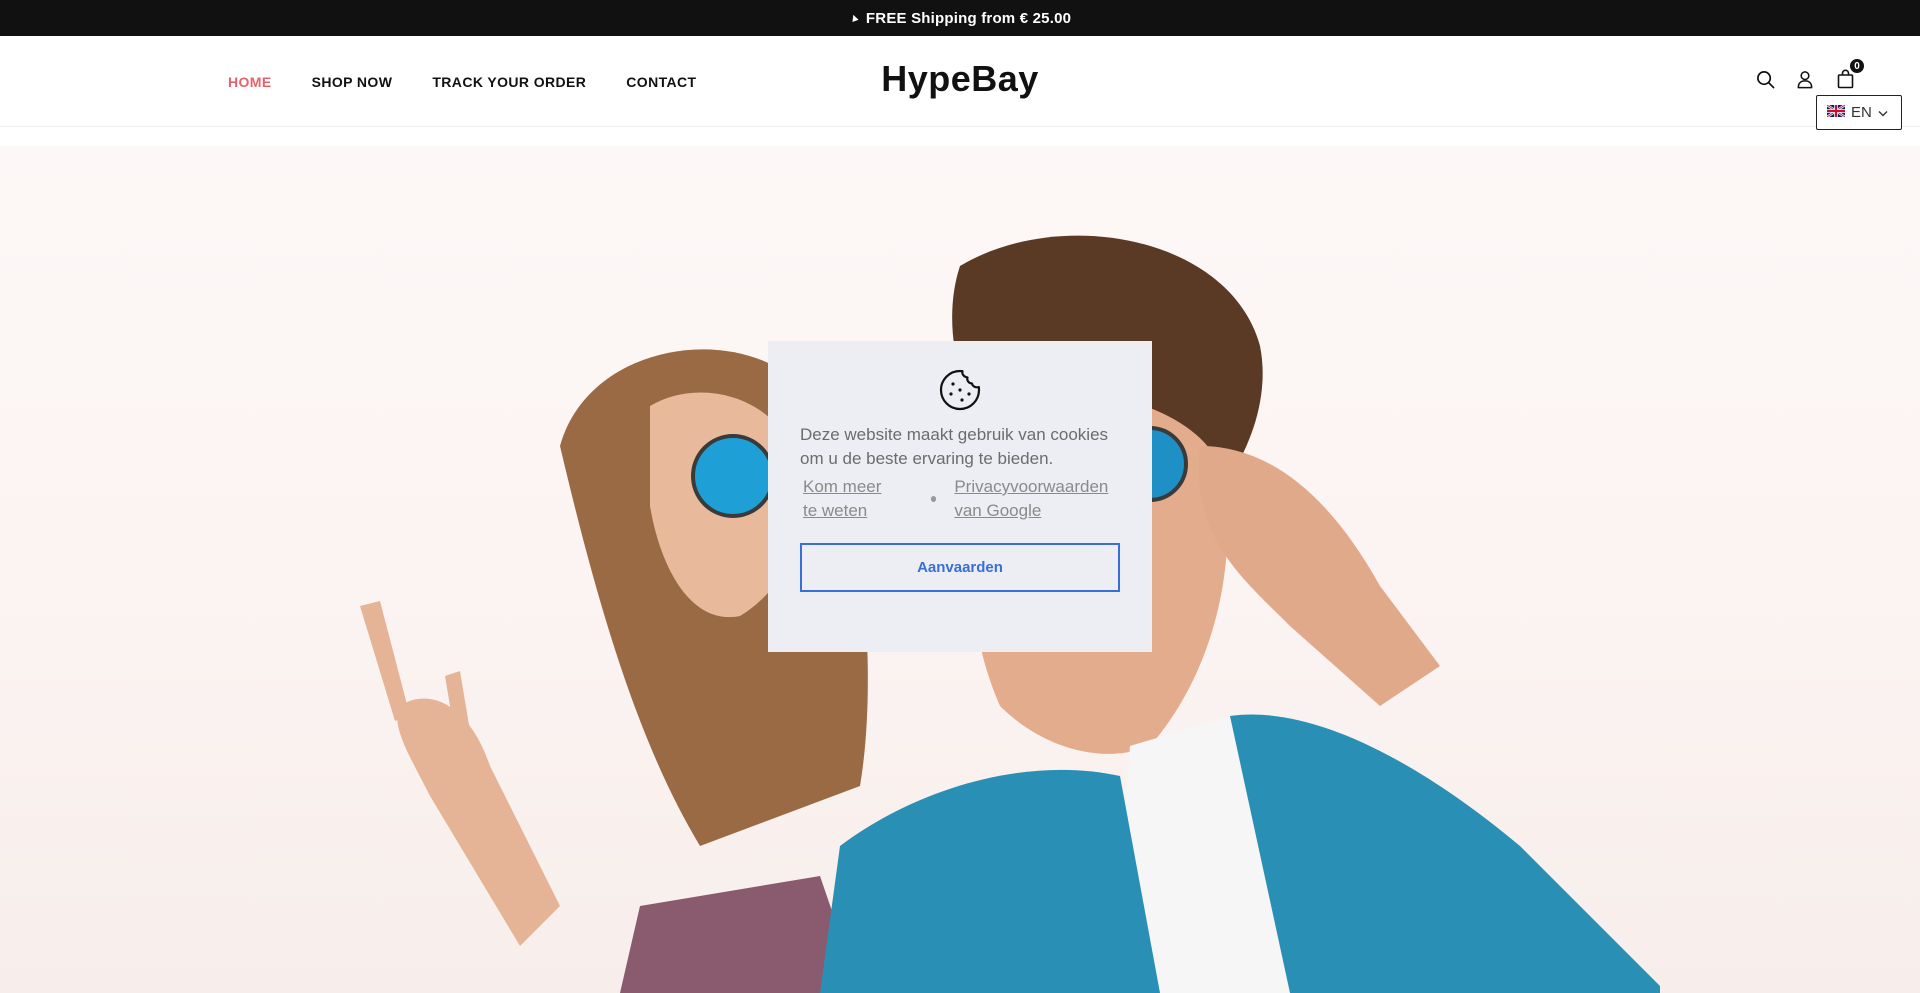 This screenshot has width=1920, height=993. What do you see at coordinates (1037, 499) in the screenshot?
I see `google-privacy-link: Privacyvoorwaarden van Google` at bounding box center [1037, 499].